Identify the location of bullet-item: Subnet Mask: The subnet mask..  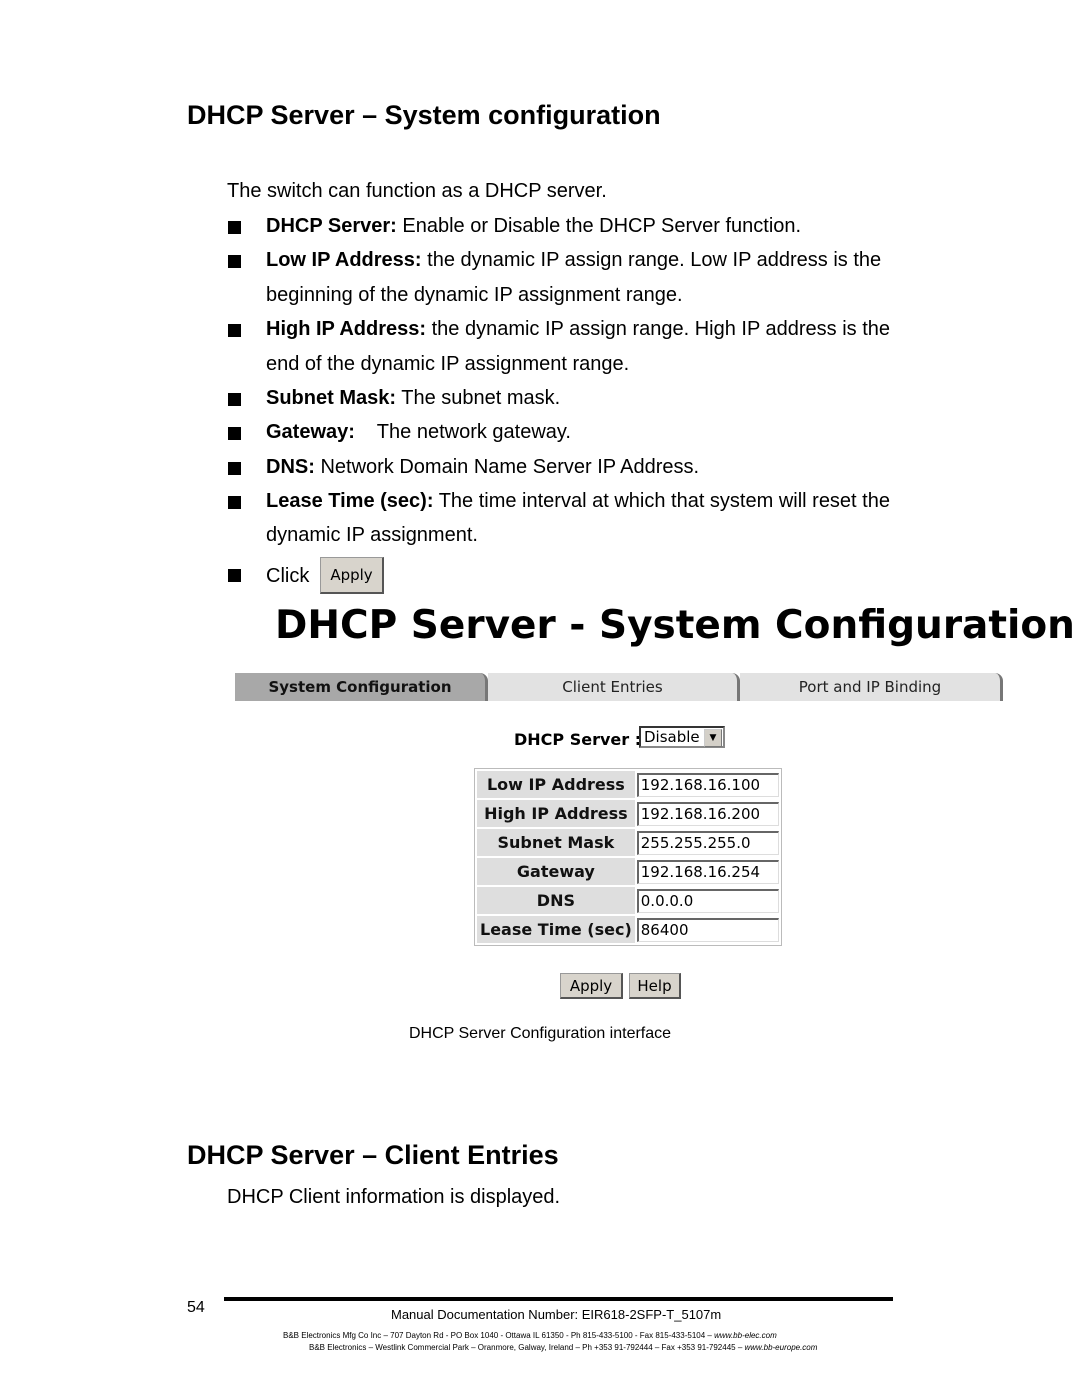
(413, 398).